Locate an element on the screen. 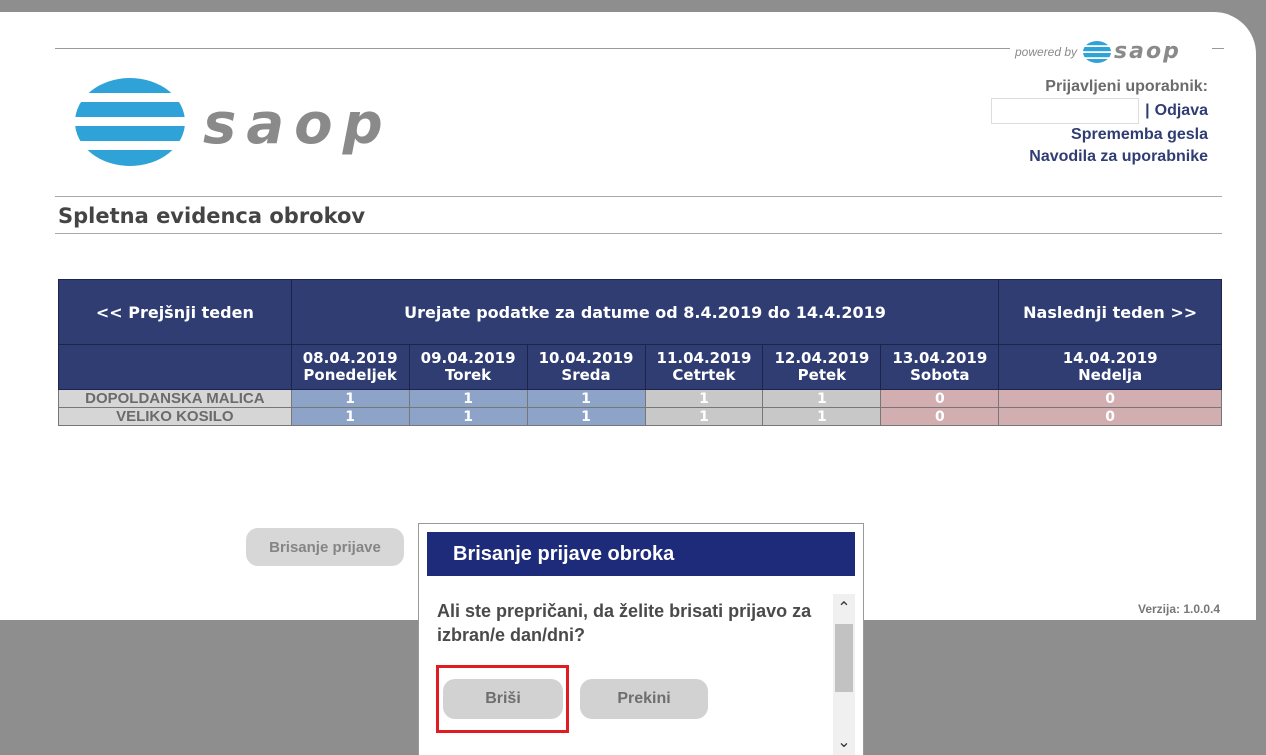  meal-name: VELIKO KOSILO is located at coordinates (175, 416).